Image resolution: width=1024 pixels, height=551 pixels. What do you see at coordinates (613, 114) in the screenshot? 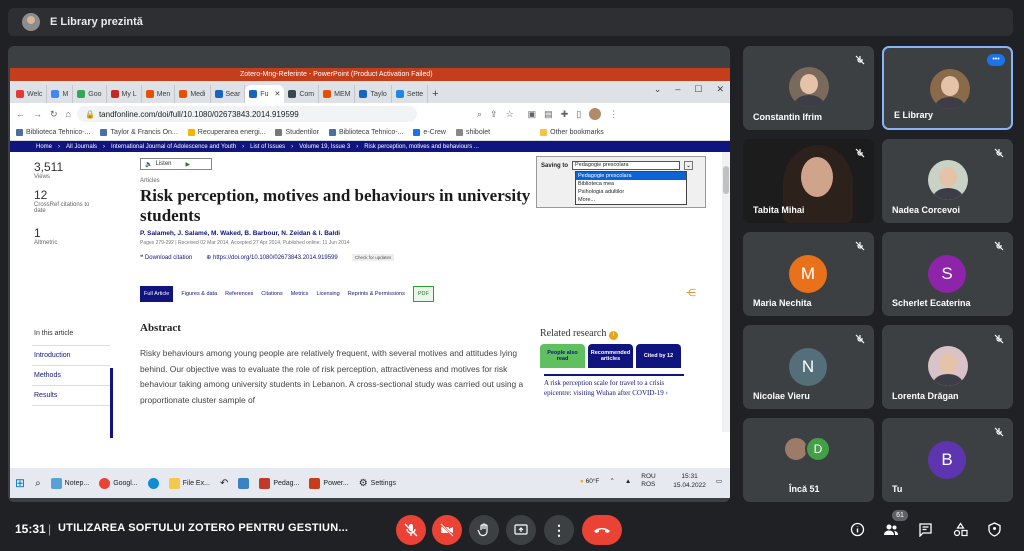
I see `menu-icon: ⋮` at bounding box center [613, 114].